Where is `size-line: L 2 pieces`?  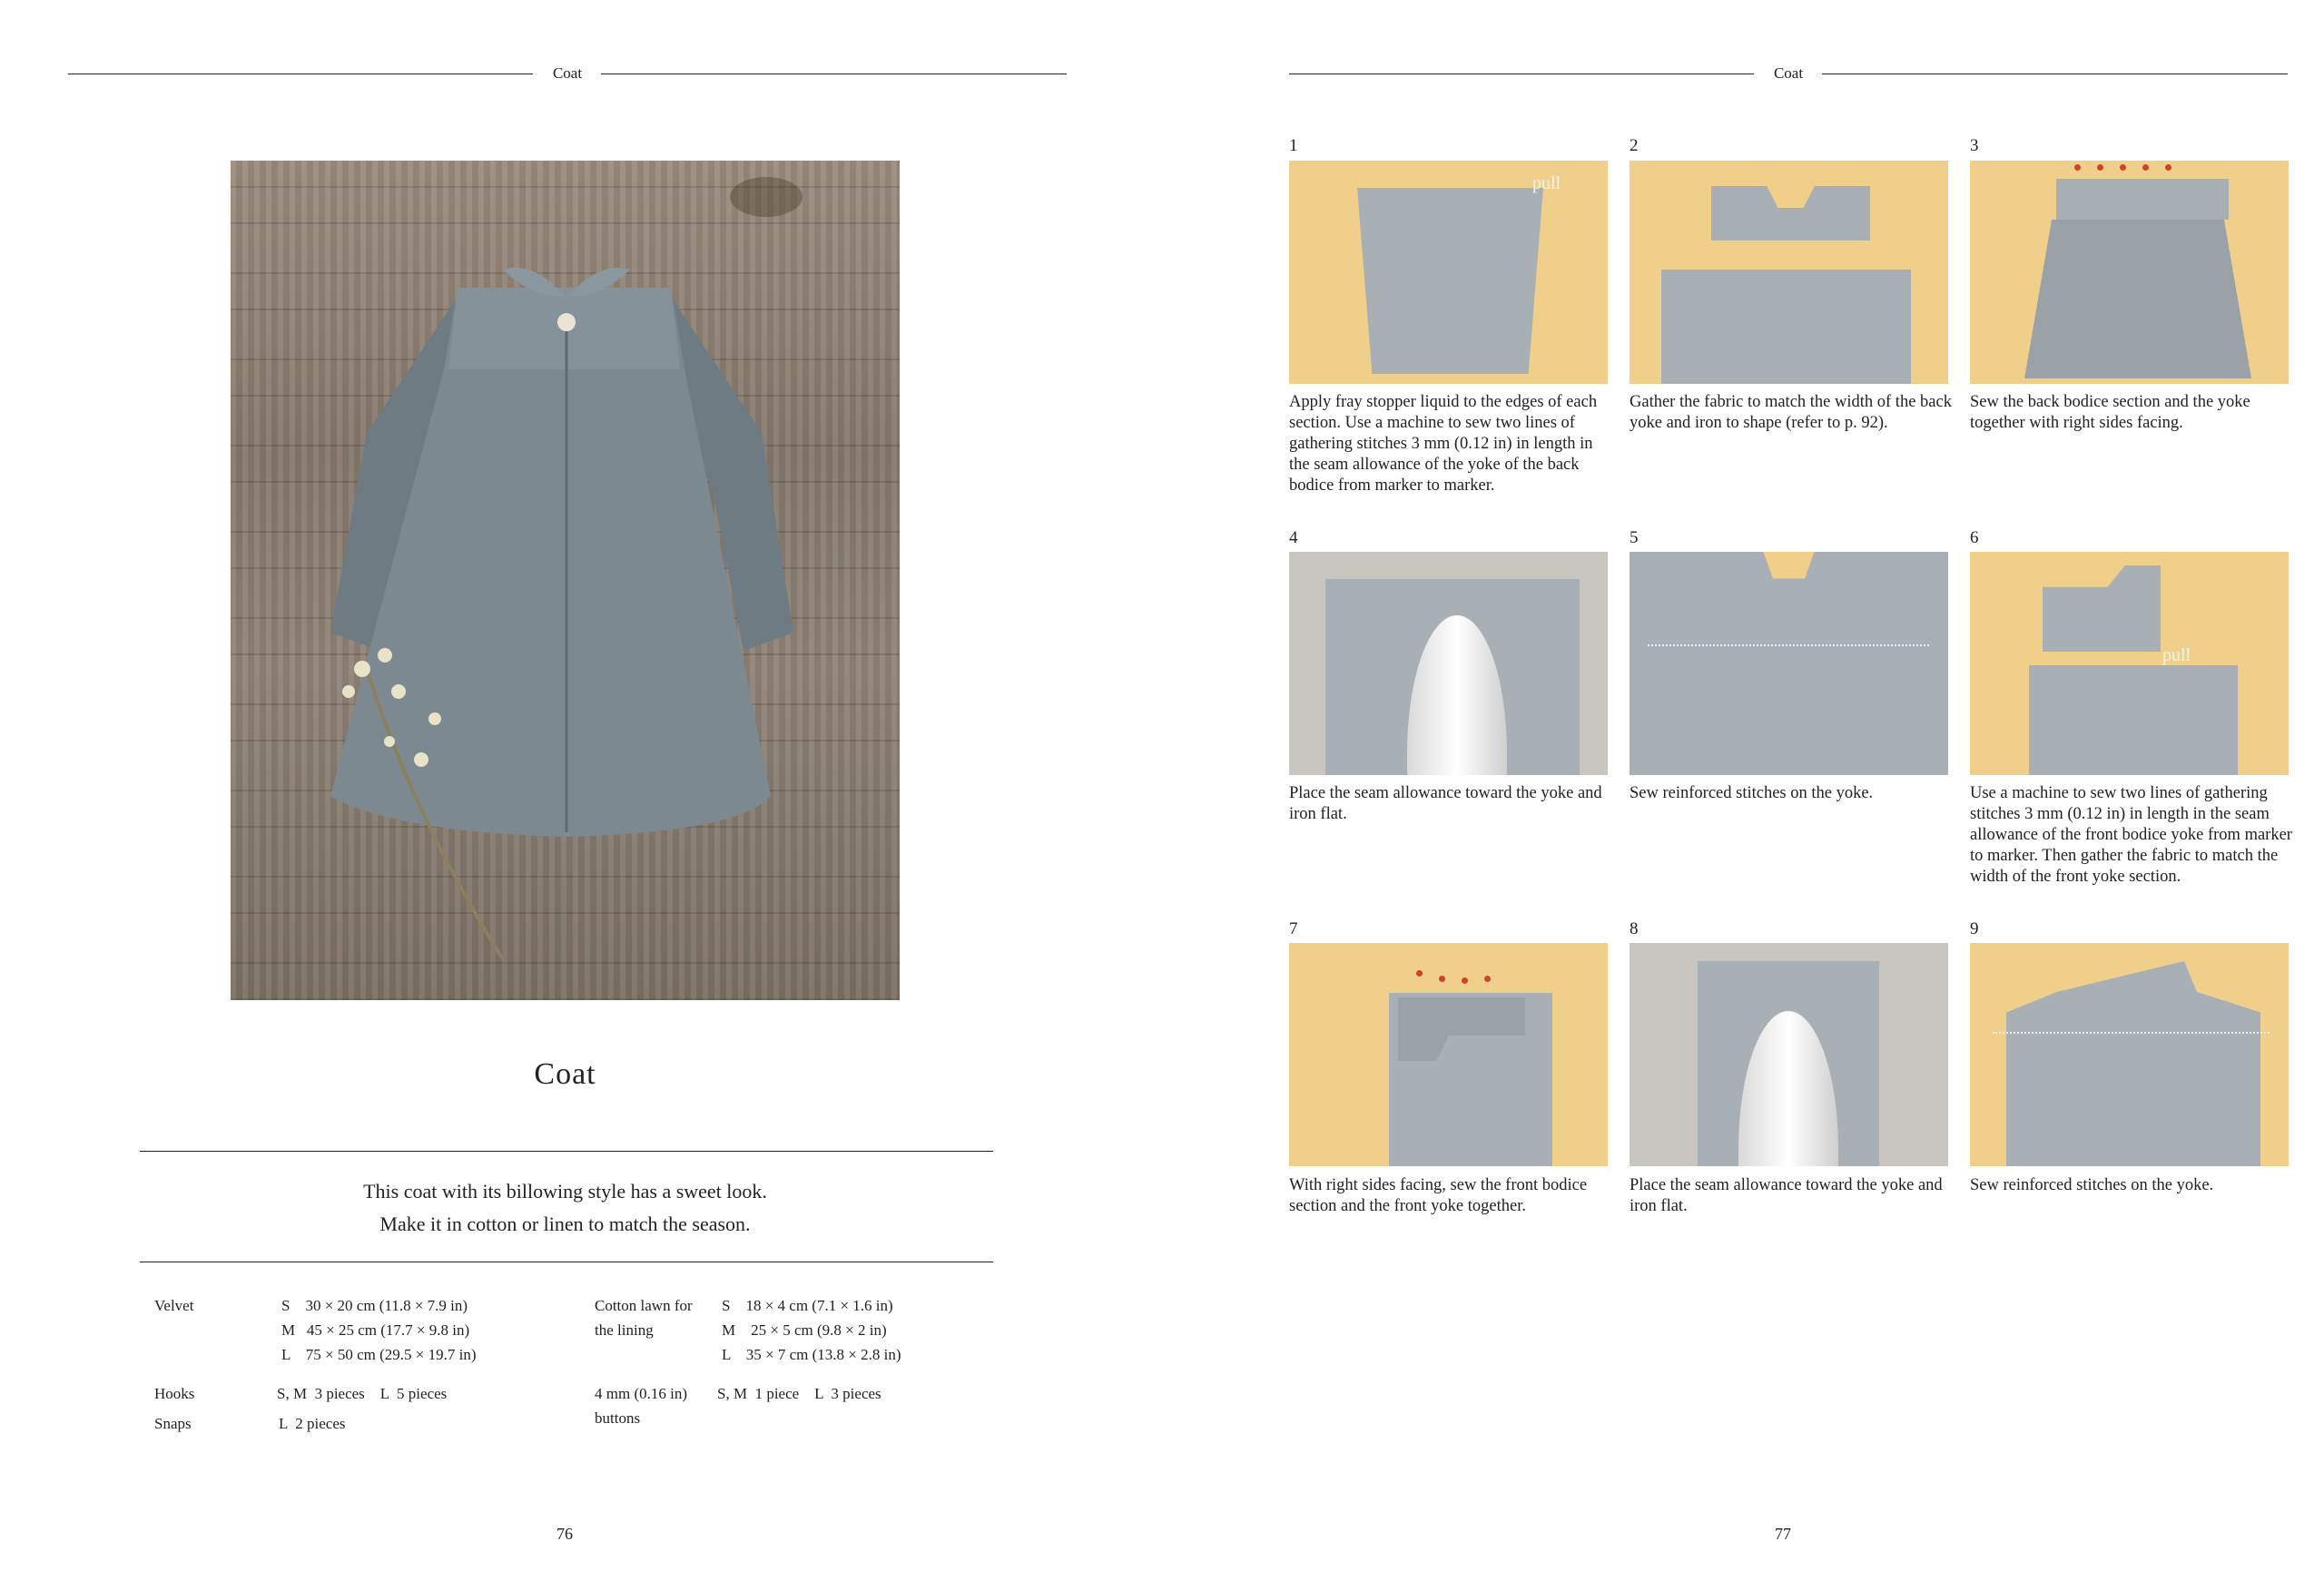 size-line: L 2 pieces is located at coordinates (312, 1423).